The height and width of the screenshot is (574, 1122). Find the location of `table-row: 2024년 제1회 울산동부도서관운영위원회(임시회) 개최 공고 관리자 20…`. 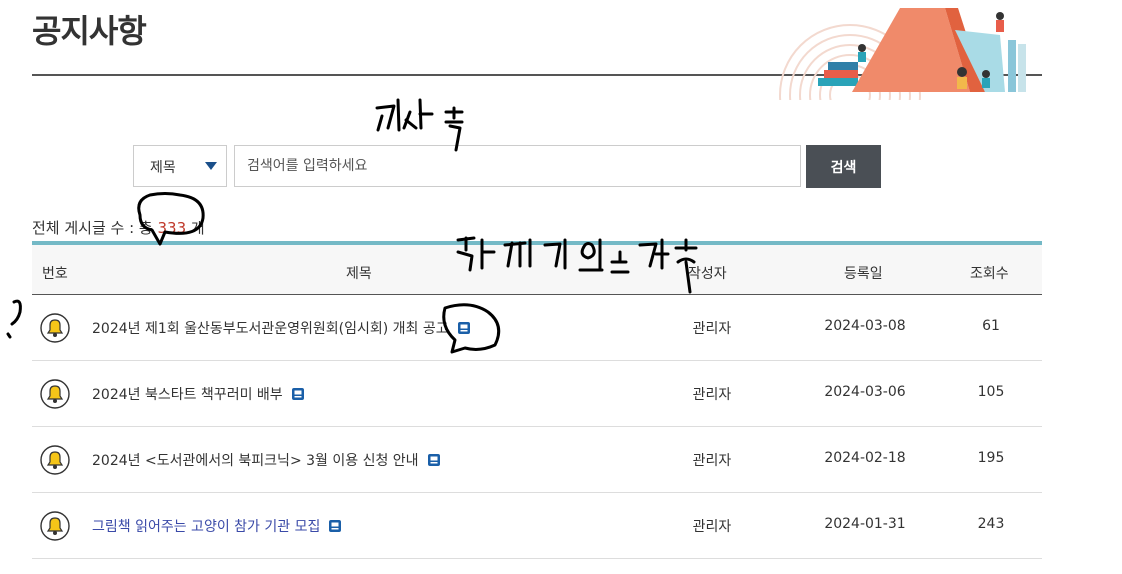

table-row: 2024년 제1회 울산동부도서관운영위원회(임시회) 개최 공고 관리자 20… is located at coordinates (537, 328).